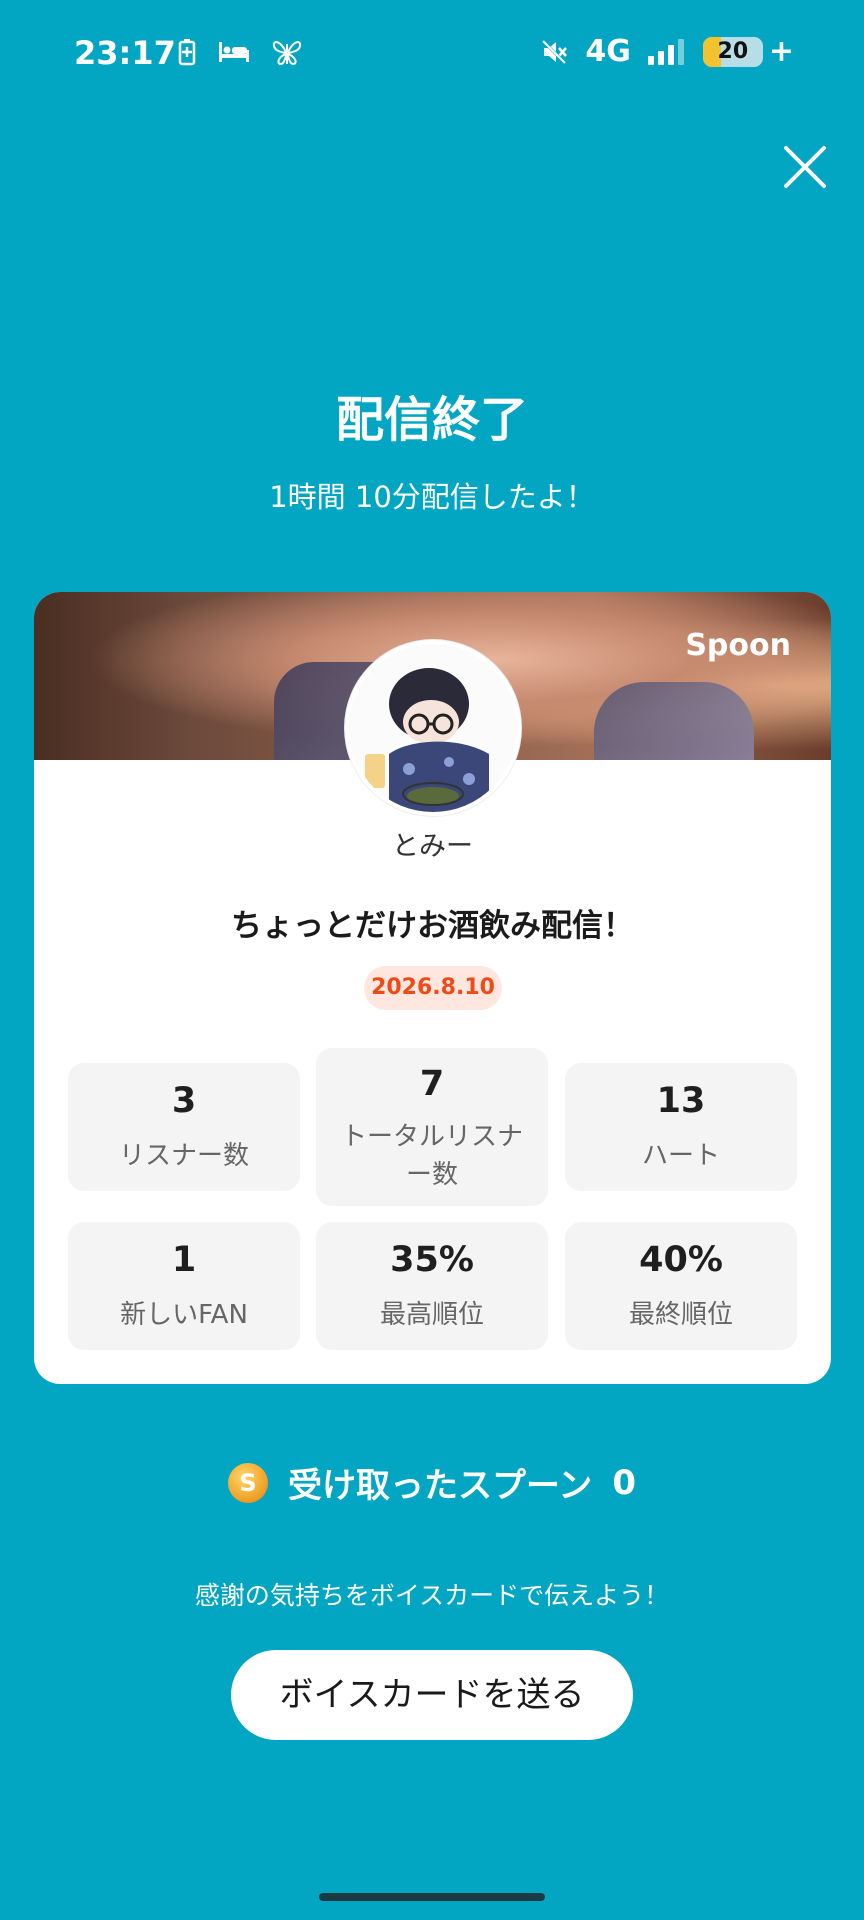  I want to click on spoons-label: 受け取ったスプーン, so click(440, 1486).